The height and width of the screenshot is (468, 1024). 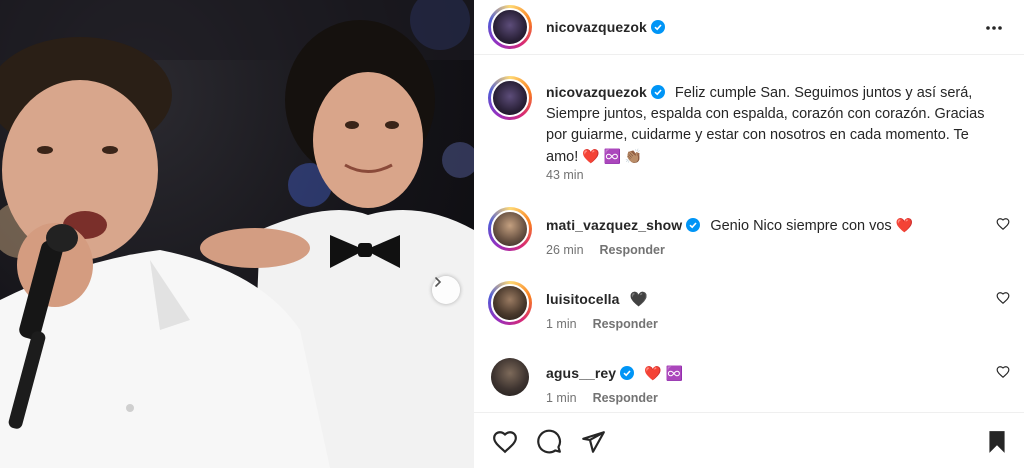 I want to click on chevron-right-icon, so click(x=438, y=282).